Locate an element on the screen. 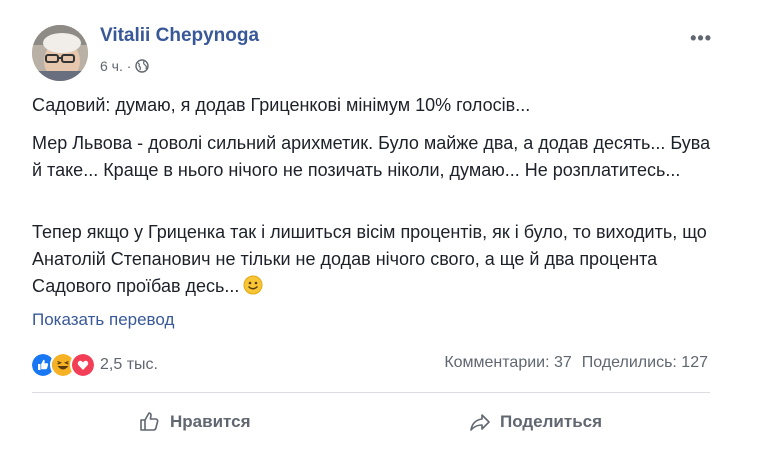 The width and height of the screenshot is (784, 469). reactions-summary: 2,5 тыс. is located at coordinates (94, 365).